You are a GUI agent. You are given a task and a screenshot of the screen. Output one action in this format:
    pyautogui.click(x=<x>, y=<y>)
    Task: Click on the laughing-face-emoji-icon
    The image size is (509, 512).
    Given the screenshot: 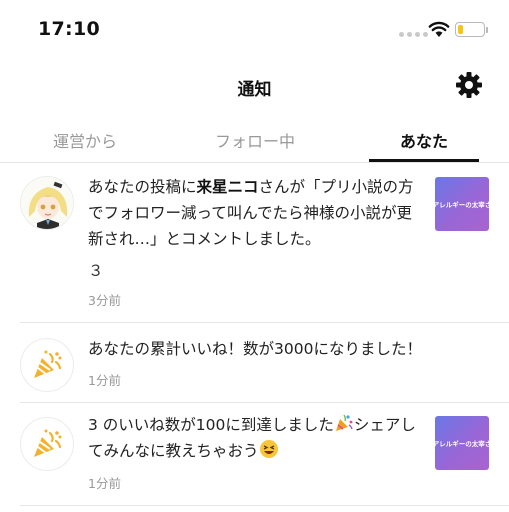 What is the action you would take?
    pyautogui.click(x=268, y=449)
    